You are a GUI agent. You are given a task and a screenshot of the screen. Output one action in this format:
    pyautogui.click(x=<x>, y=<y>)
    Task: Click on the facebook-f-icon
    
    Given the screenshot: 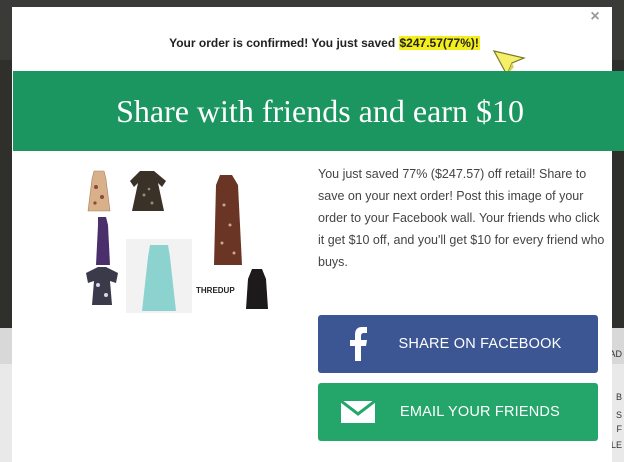 What is the action you would take?
    pyautogui.click(x=358, y=344)
    